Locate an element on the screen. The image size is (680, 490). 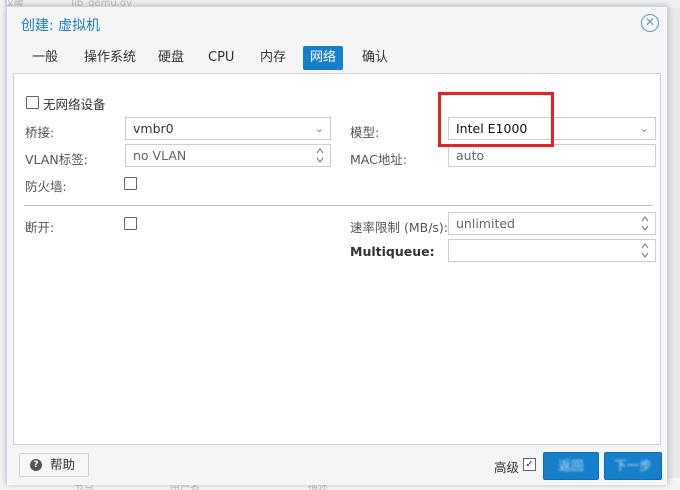
tab-general: 一般 is located at coordinates (45, 58).